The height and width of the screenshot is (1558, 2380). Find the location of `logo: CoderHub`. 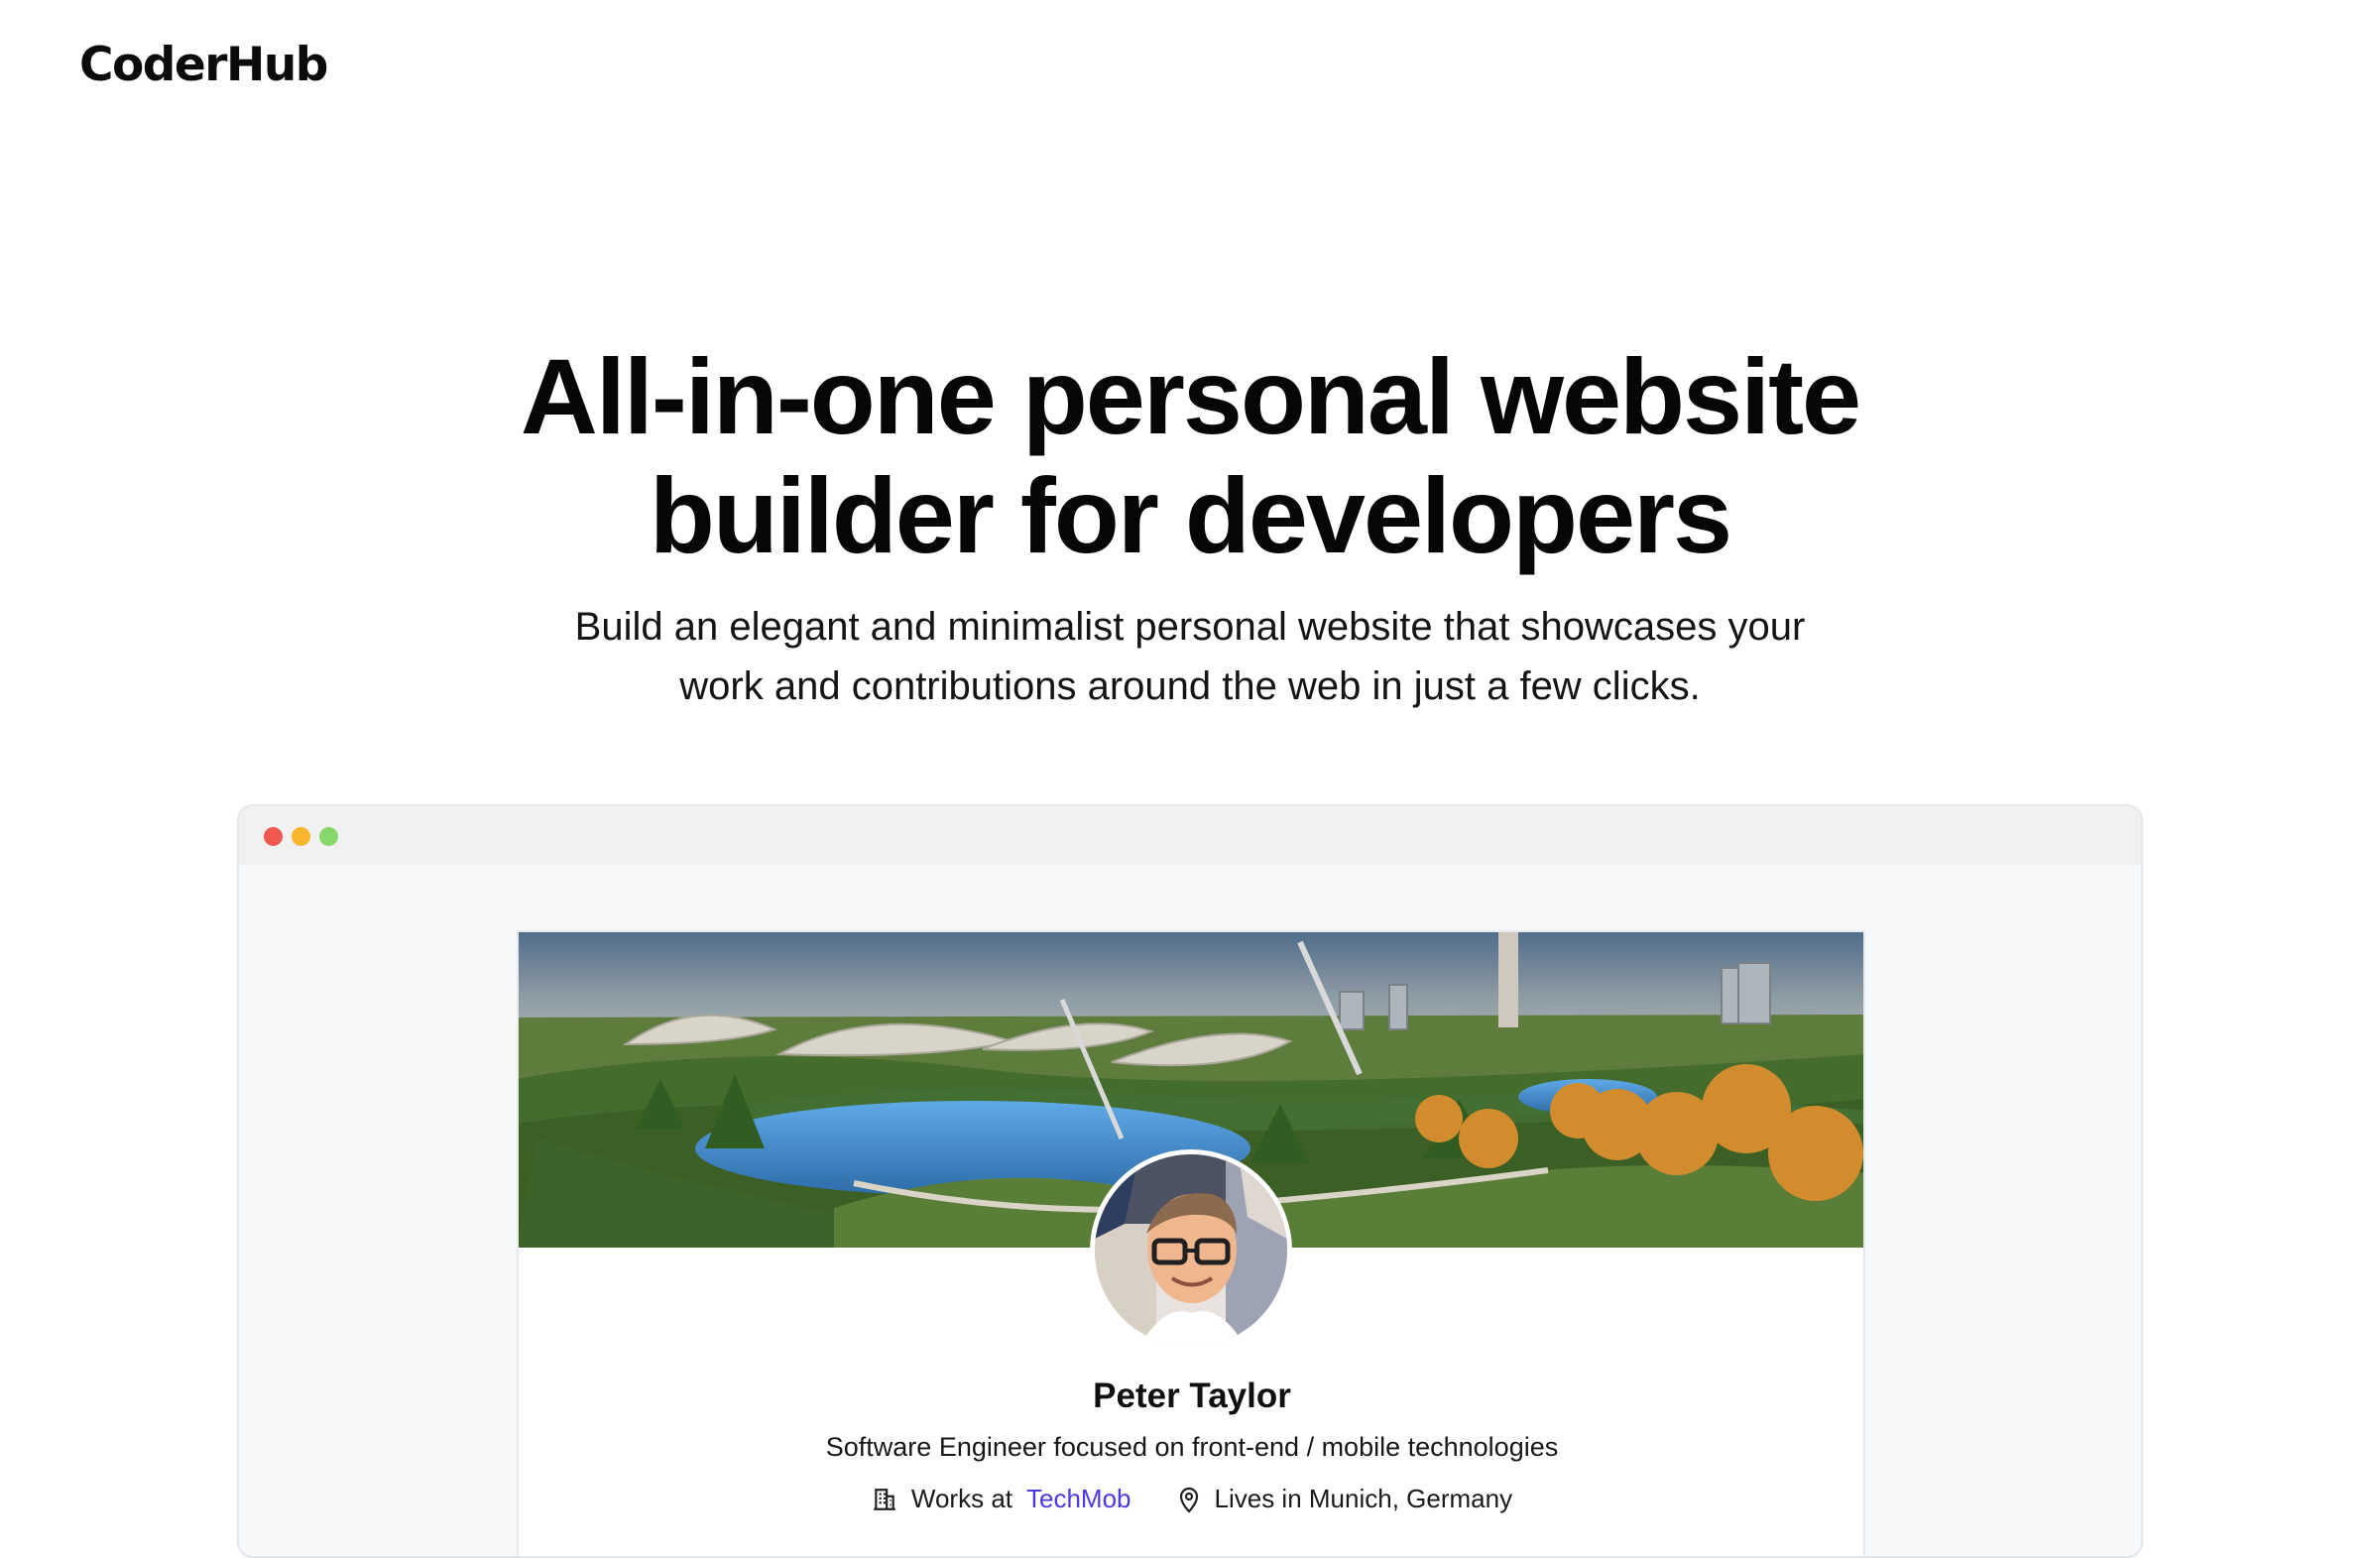

logo: CoderHub is located at coordinates (203, 65).